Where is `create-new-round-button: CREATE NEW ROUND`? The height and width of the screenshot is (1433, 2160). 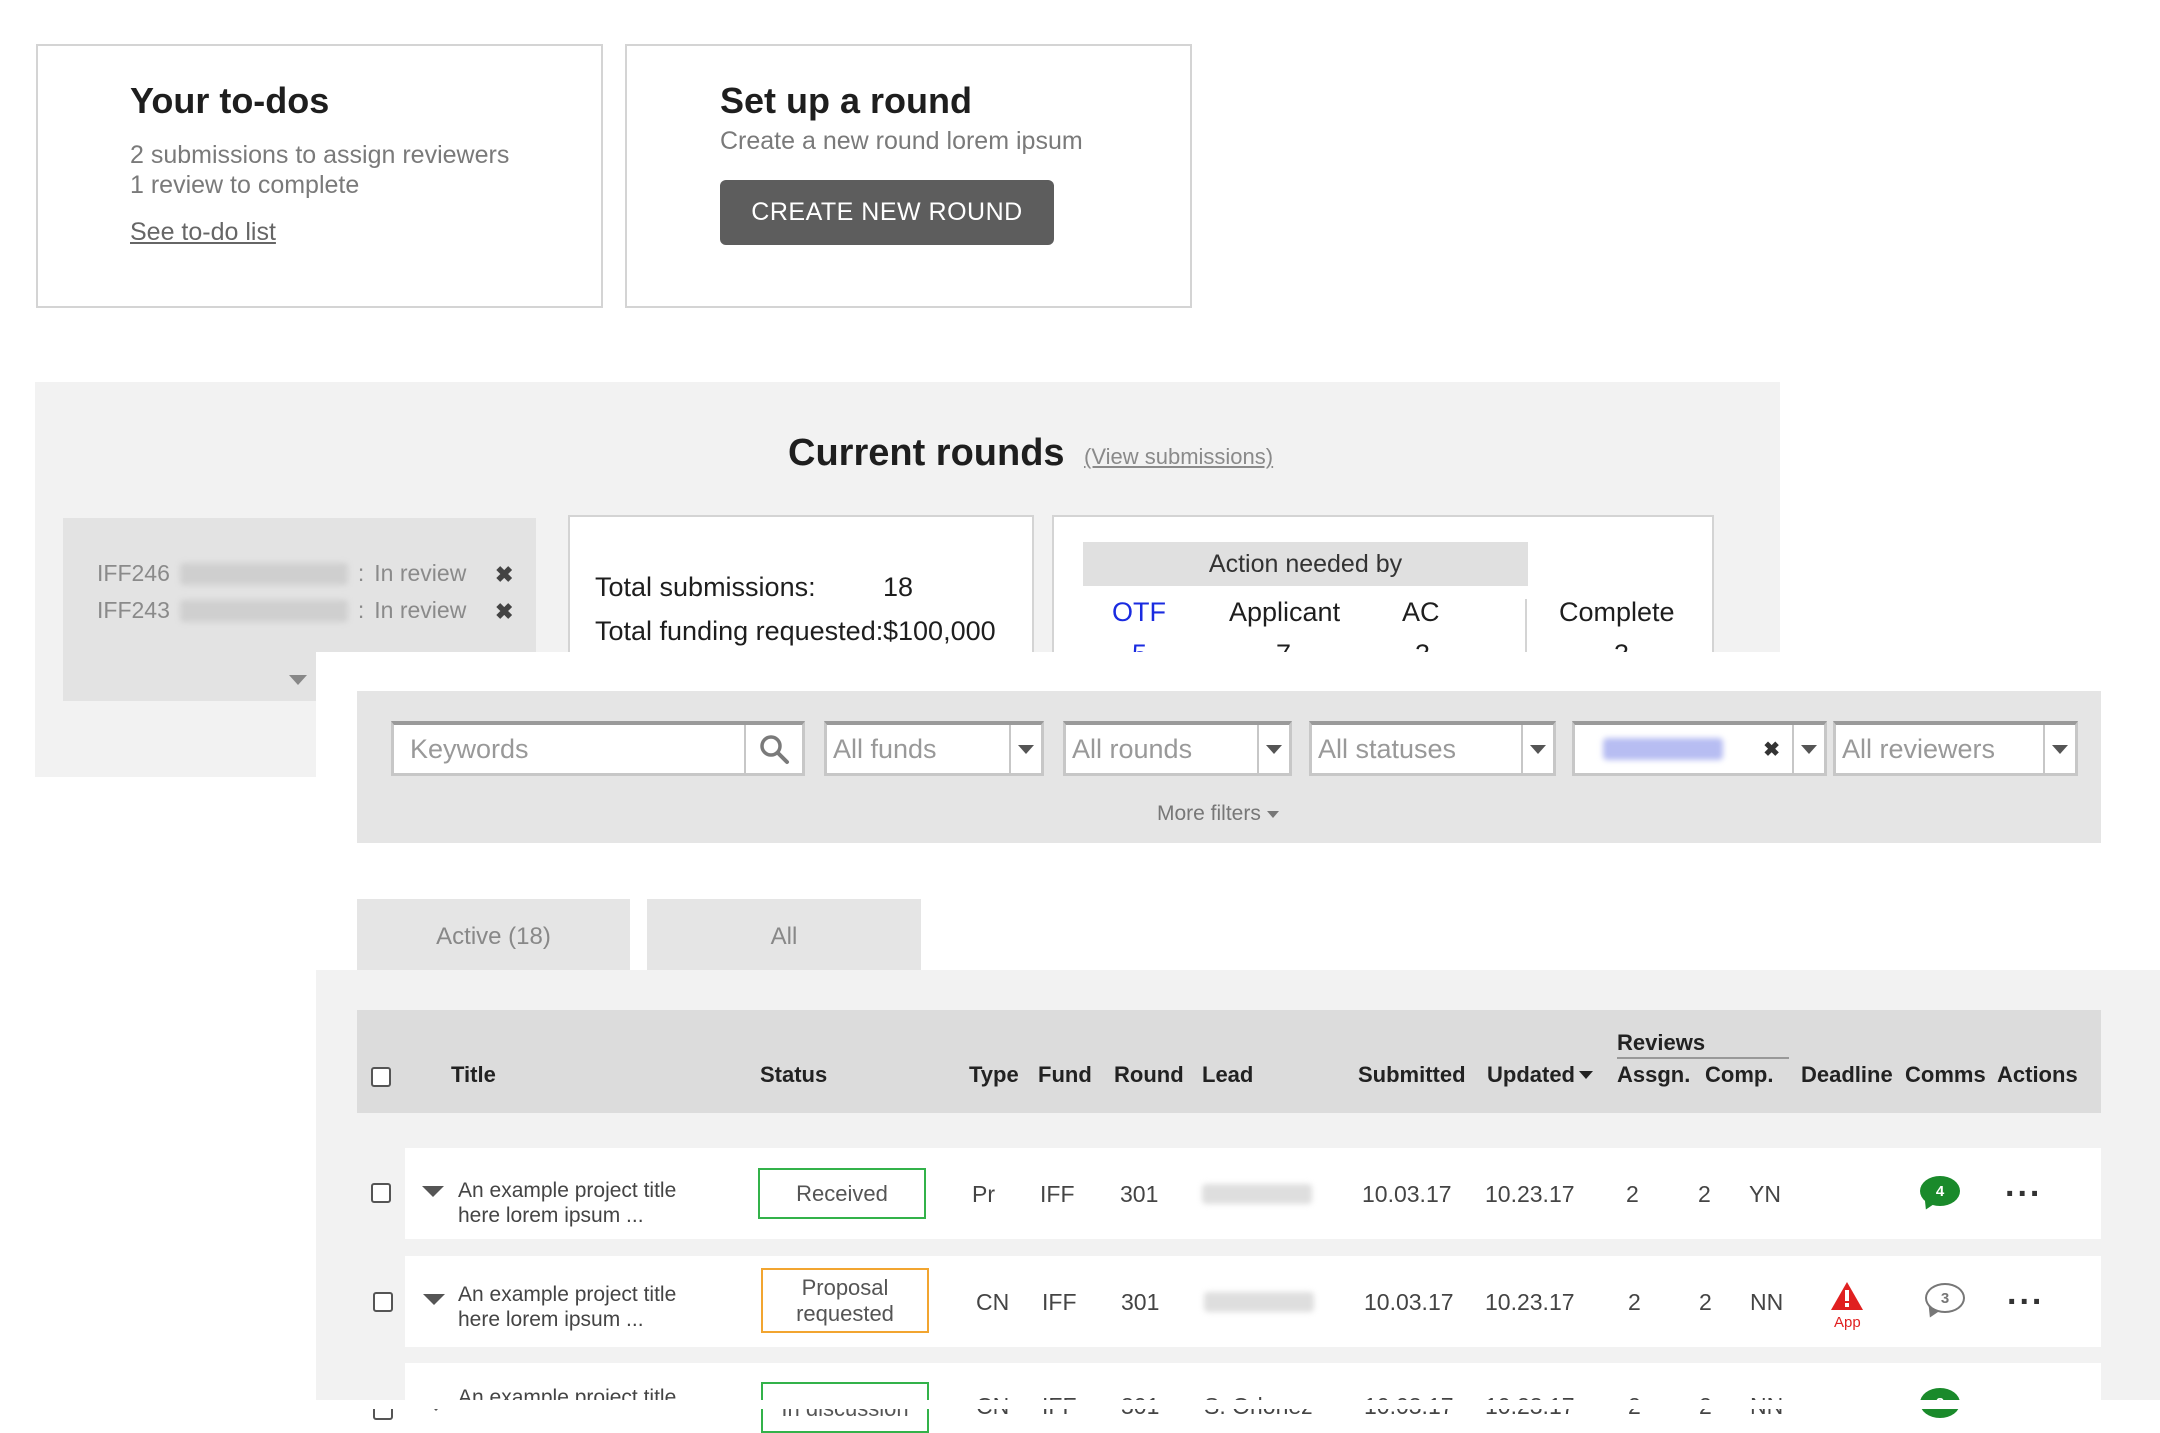
create-new-round-button: CREATE NEW ROUND is located at coordinates (887, 212).